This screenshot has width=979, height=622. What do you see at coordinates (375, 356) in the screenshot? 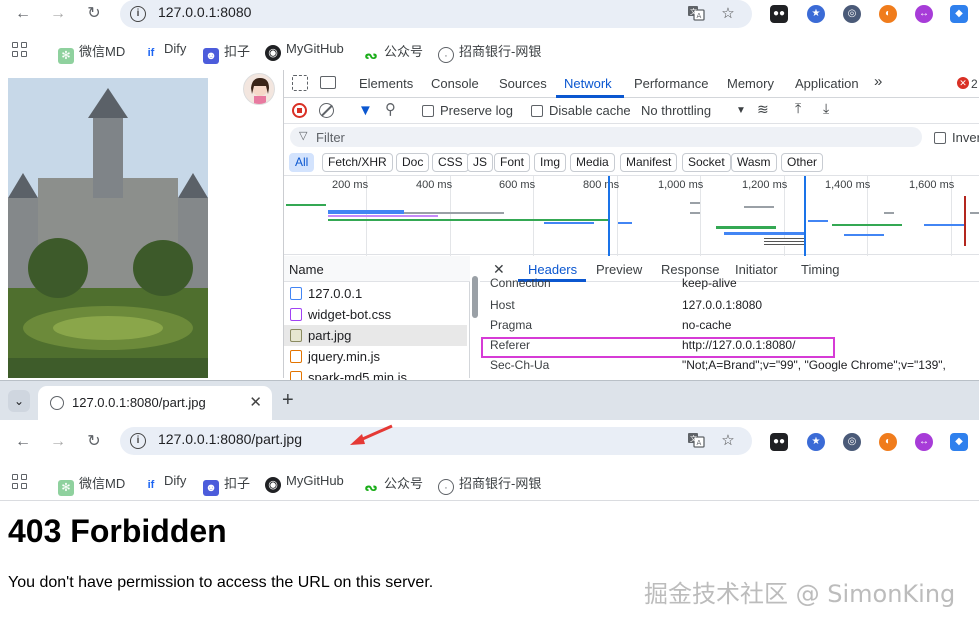
I see `request-row: jquery.min.js` at bounding box center [375, 356].